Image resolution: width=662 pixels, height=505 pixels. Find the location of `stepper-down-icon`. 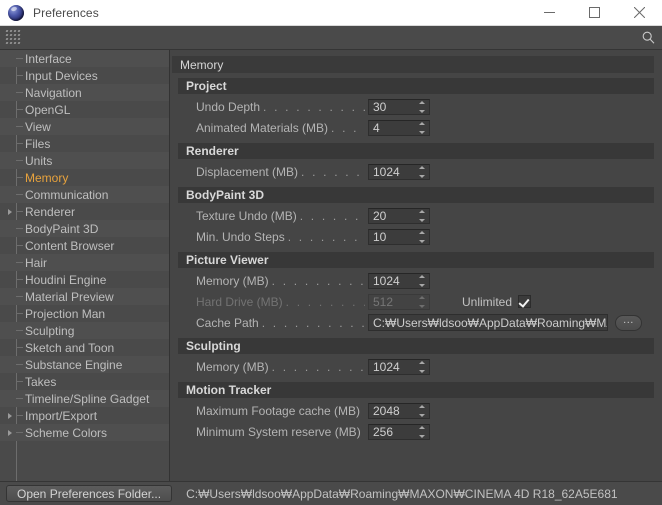

stepper-down-icon is located at coordinates (421, 241).